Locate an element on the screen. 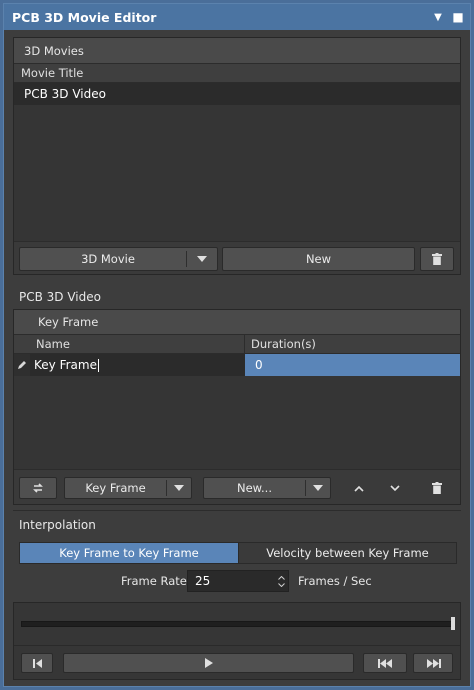  toggle-option-label: Key Frame to Key Frame is located at coordinates (129, 553).